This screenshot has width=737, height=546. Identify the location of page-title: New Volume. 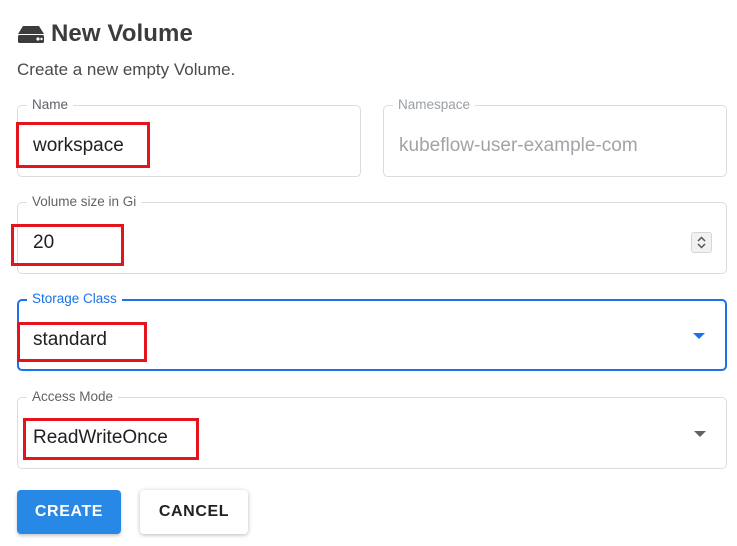
(122, 33).